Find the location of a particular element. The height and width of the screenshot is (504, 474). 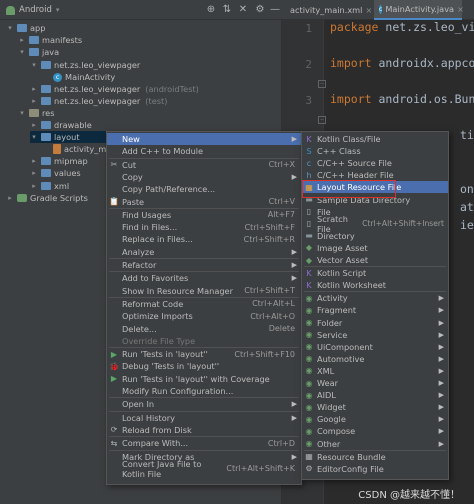

submenu-item: ◆ Image Asset is located at coordinates (375, 248).